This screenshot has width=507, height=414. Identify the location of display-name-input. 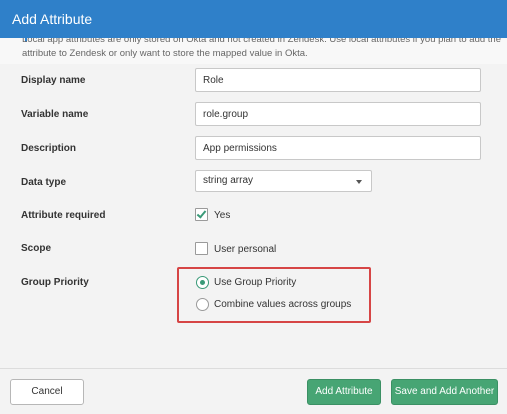
(338, 80).